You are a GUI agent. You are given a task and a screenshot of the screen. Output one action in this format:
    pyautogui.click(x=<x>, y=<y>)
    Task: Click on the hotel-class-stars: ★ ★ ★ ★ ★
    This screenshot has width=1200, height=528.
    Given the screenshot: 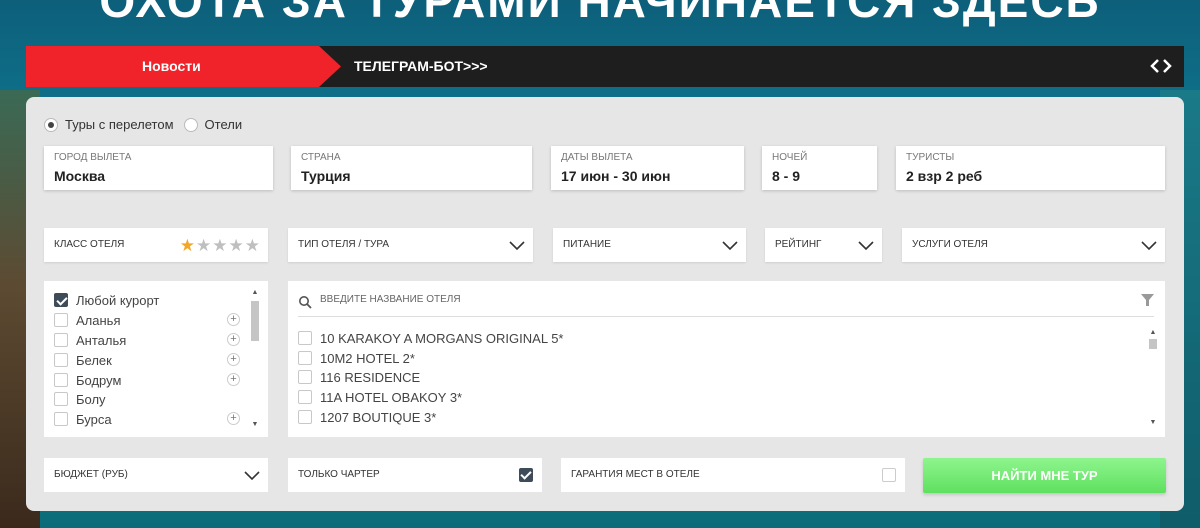 What is the action you would take?
    pyautogui.click(x=219, y=245)
    